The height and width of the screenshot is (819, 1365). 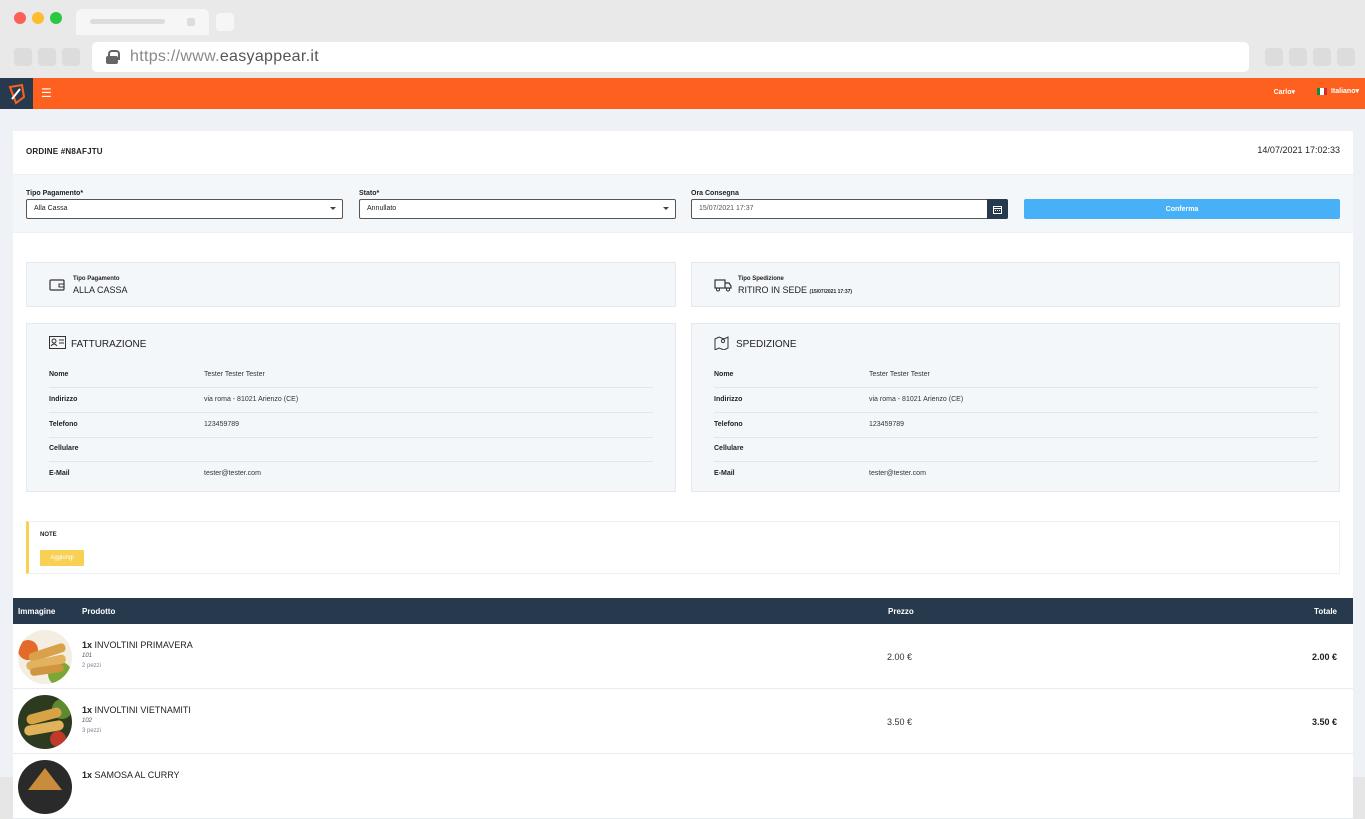 What do you see at coordinates (773, 290) in the screenshot?
I see `shipping-type: RITIRO IN SEDE` at bounding box center [773, 290].